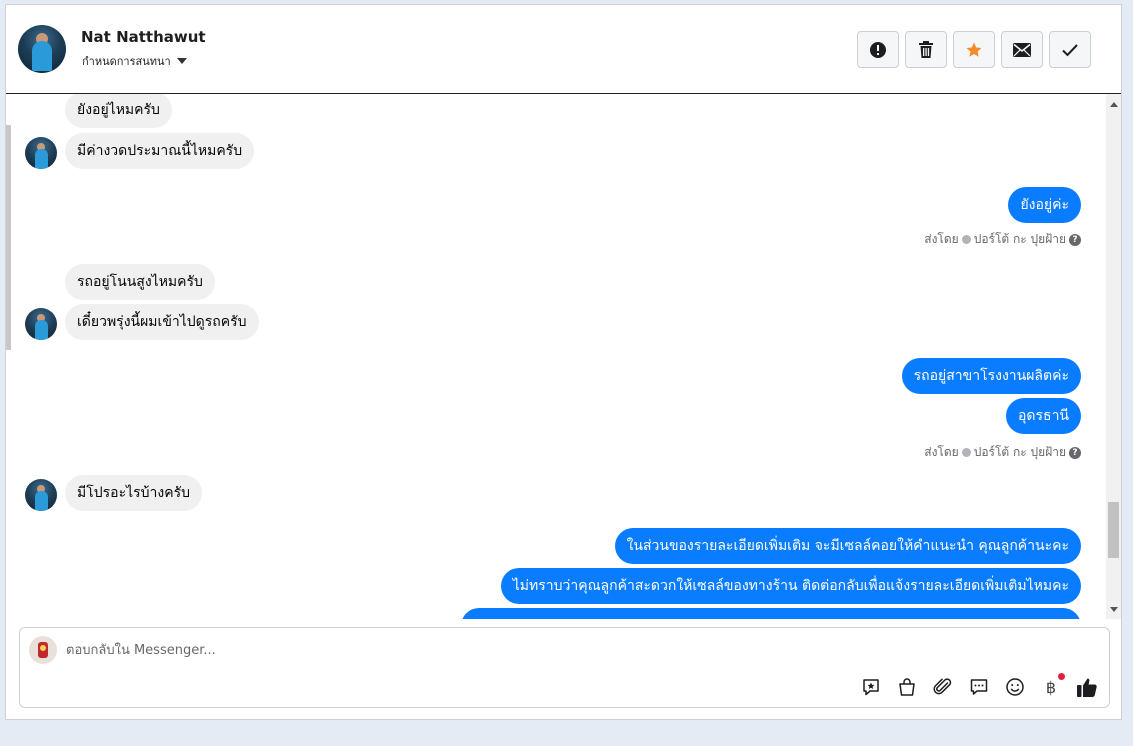  Describe the element at coordinates (133, 493) in the screenshot. I see `message-bubble-incoming: มีโปรอะไรบ้างครับ` at that location.